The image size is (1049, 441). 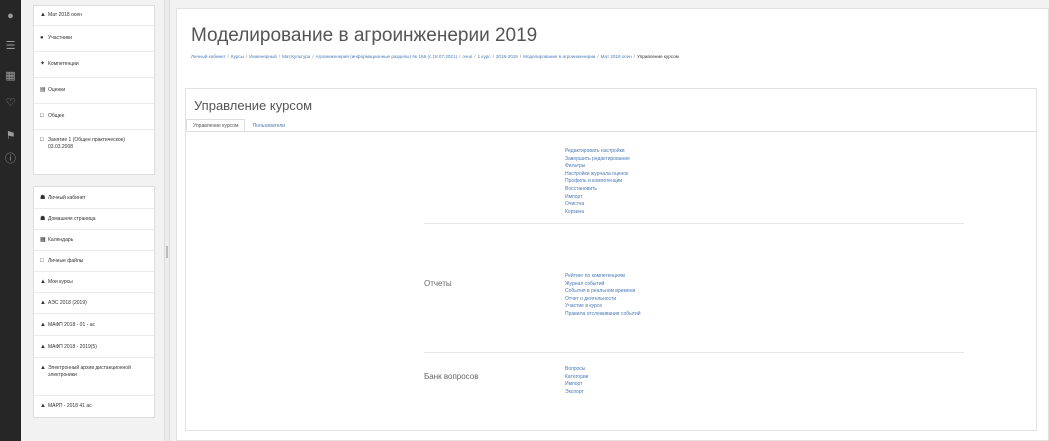 What do you see at coordinates (603, 285) in the screenshot?
I see `link-logs: Журнал событий` at bounding box center [603, 285].